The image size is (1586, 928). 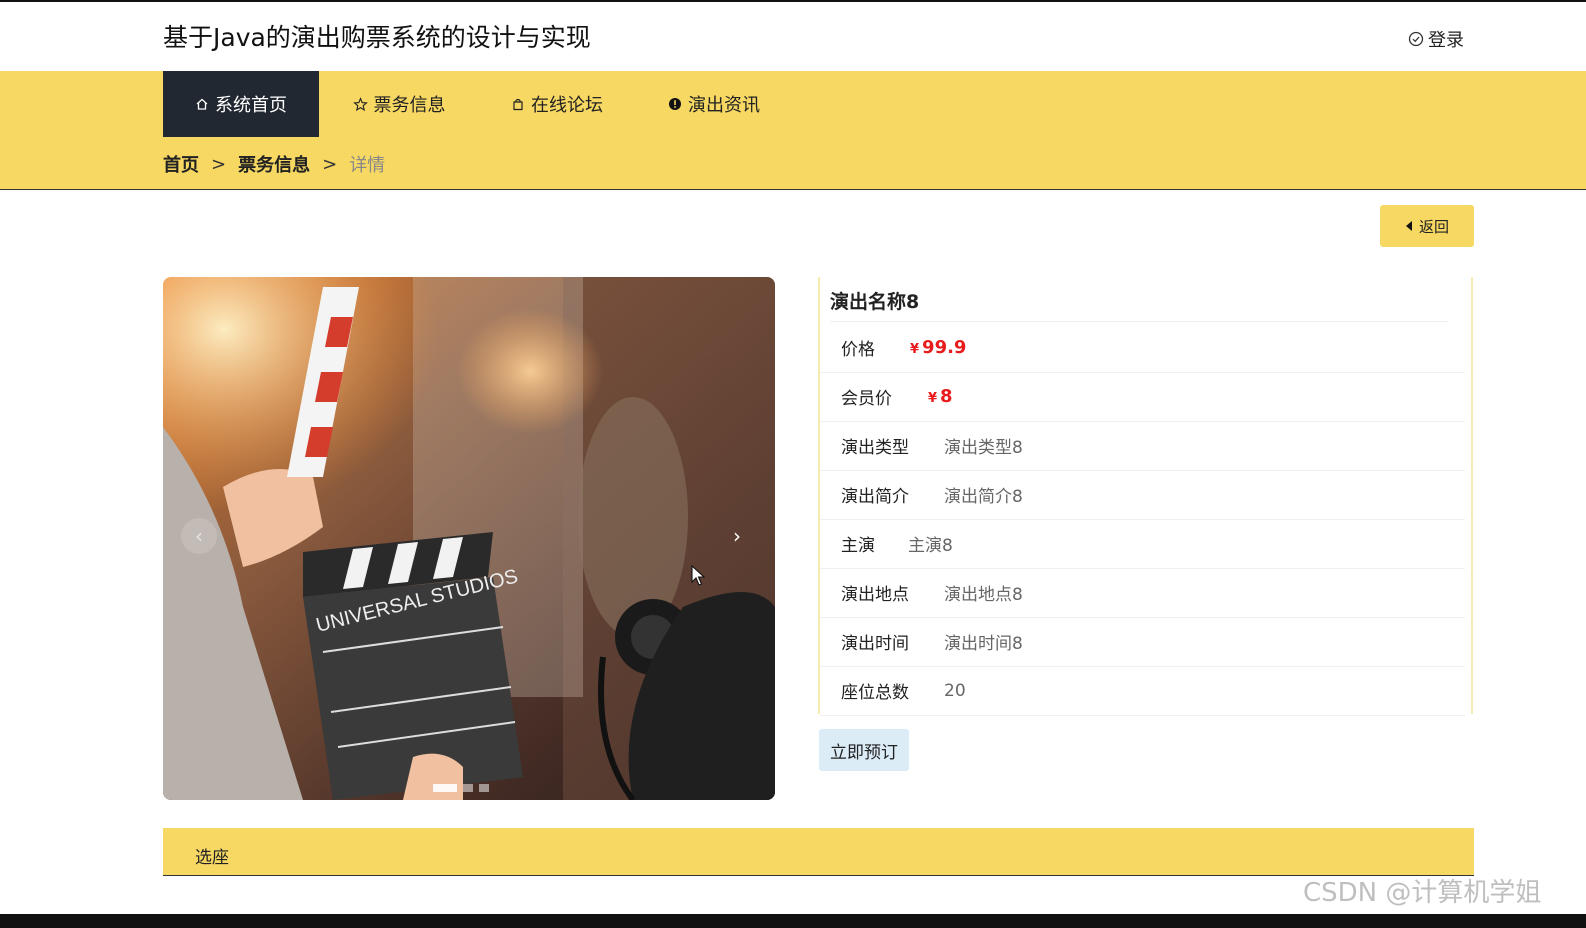 I want to click on row-value: 演出时间8, so click(x=983, y=644).